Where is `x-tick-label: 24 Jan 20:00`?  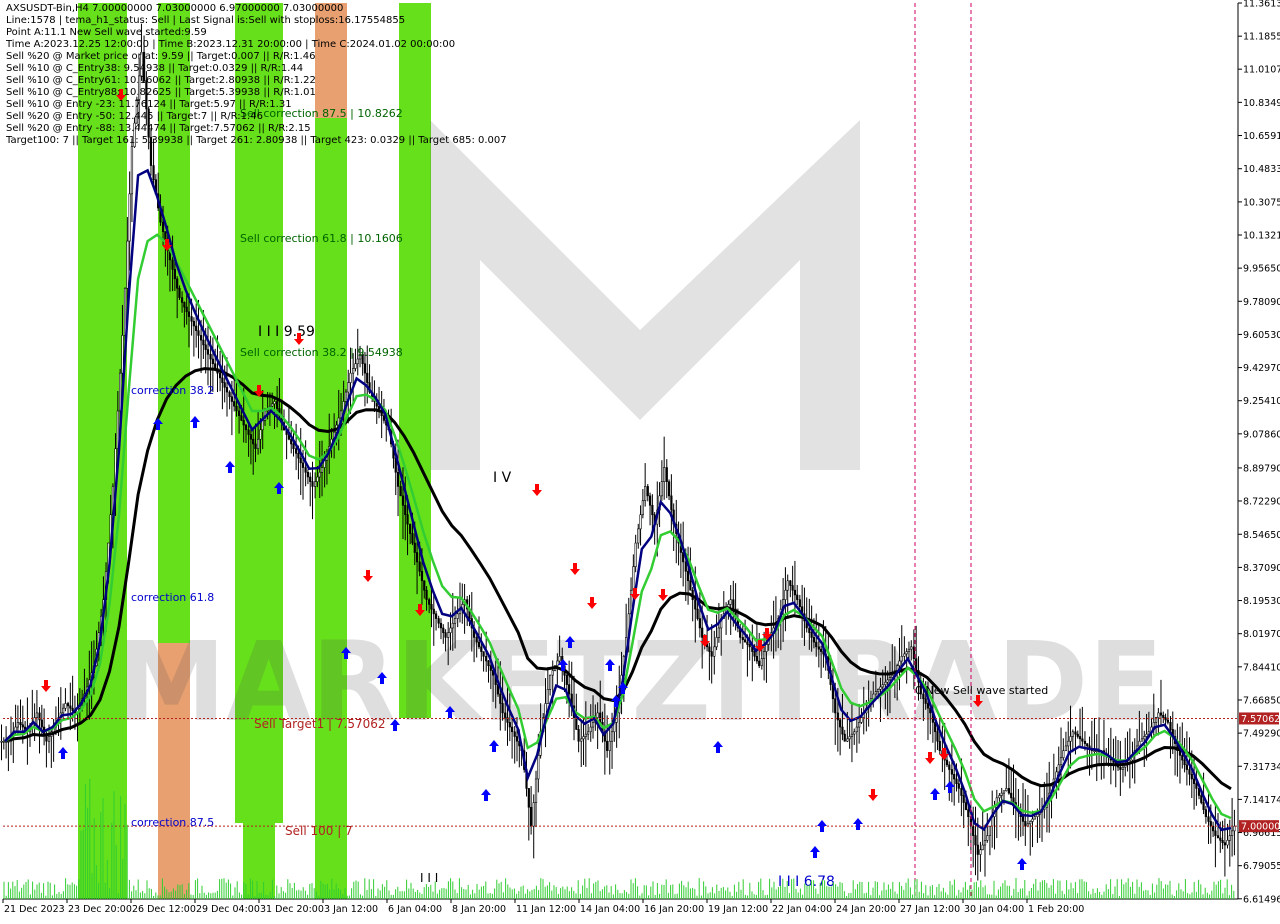 x-tick-label: 24 Jan 20:00 is located at coordinates (866, 909).